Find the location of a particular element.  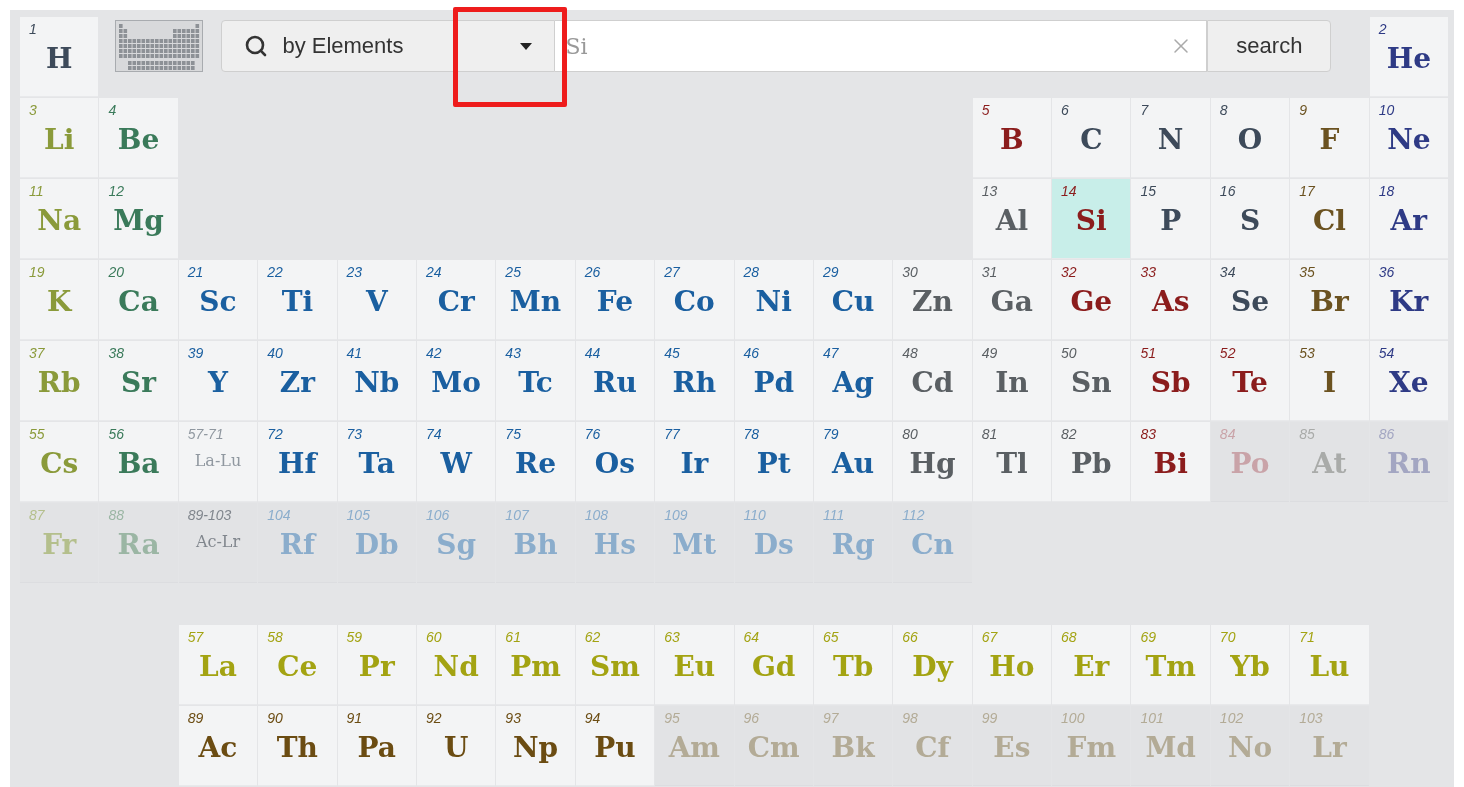

search-icon is located at coordinates (256, 46).